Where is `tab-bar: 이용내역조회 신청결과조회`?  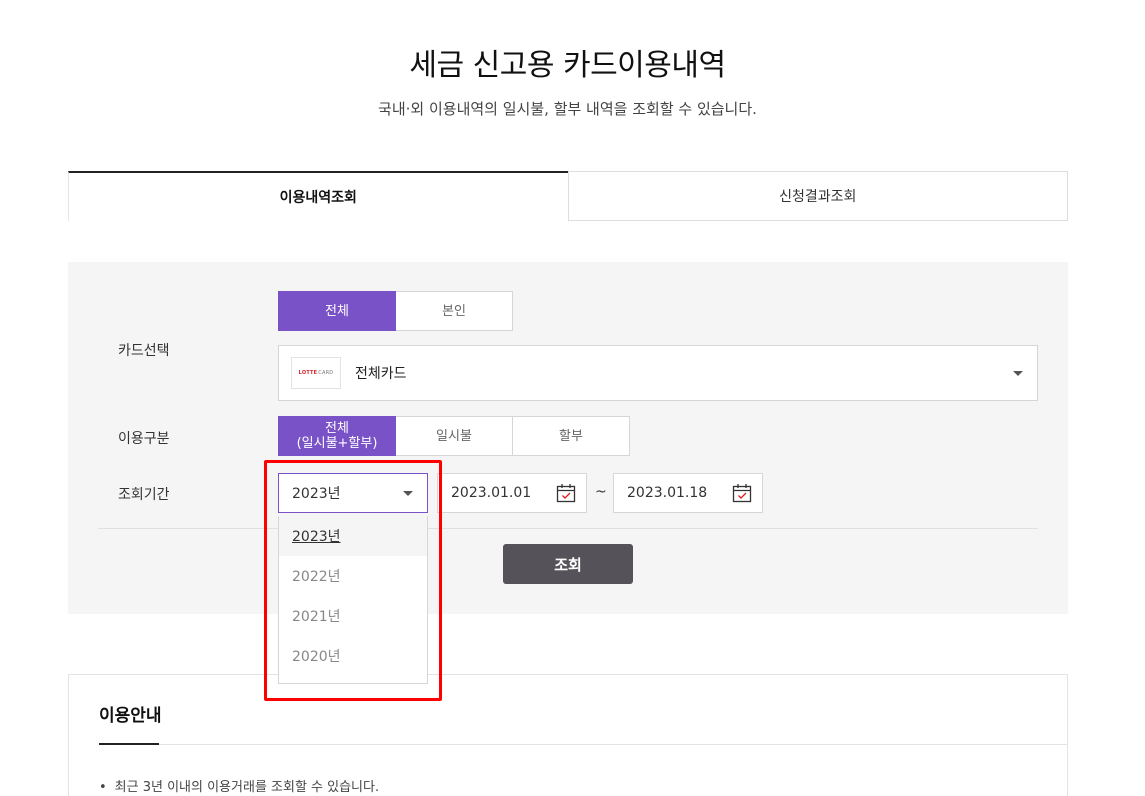 tab-bar: 이용내역조회 신청결과조회 is located at coordinates (568, 196).